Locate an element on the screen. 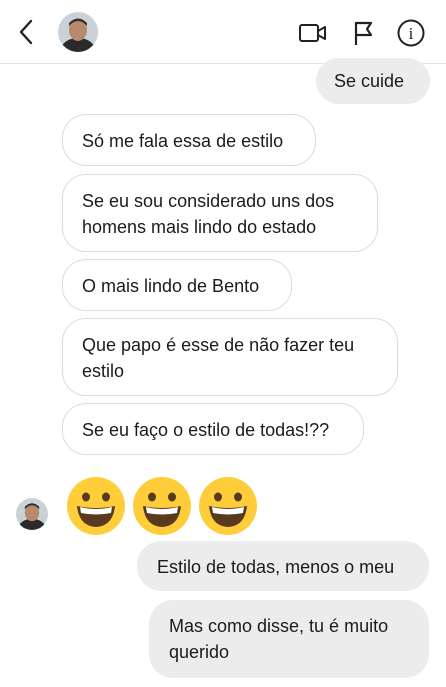 This screenshot has width=446, height=687. back-button is located at coordinates (26, 32).